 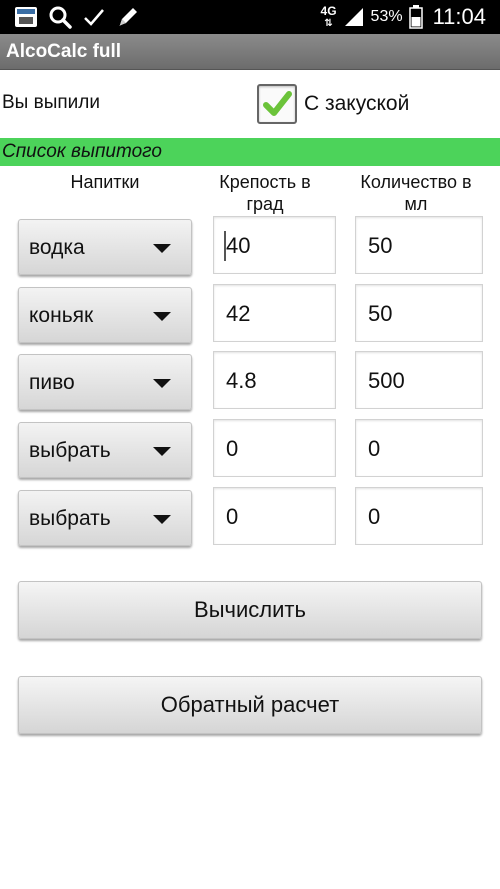 What do you see at coordinates (353, 17) in the screenshot?
I see `signal-icon` at bounding box center [353, 17].